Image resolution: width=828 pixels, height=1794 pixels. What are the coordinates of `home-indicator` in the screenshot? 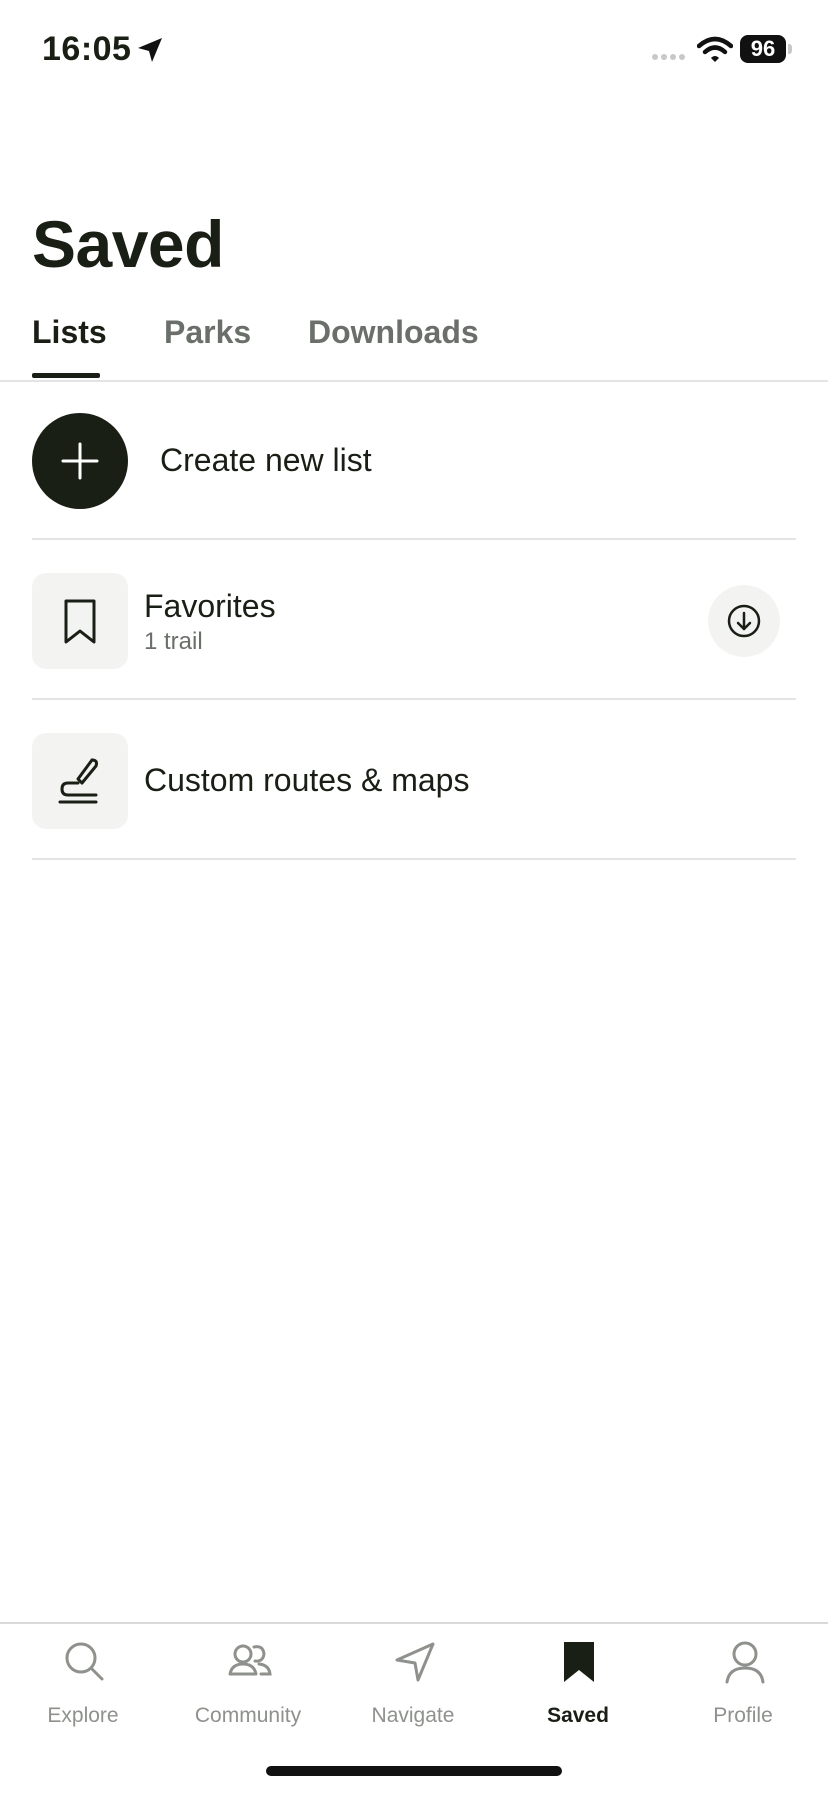 It's located at (414, 1771).